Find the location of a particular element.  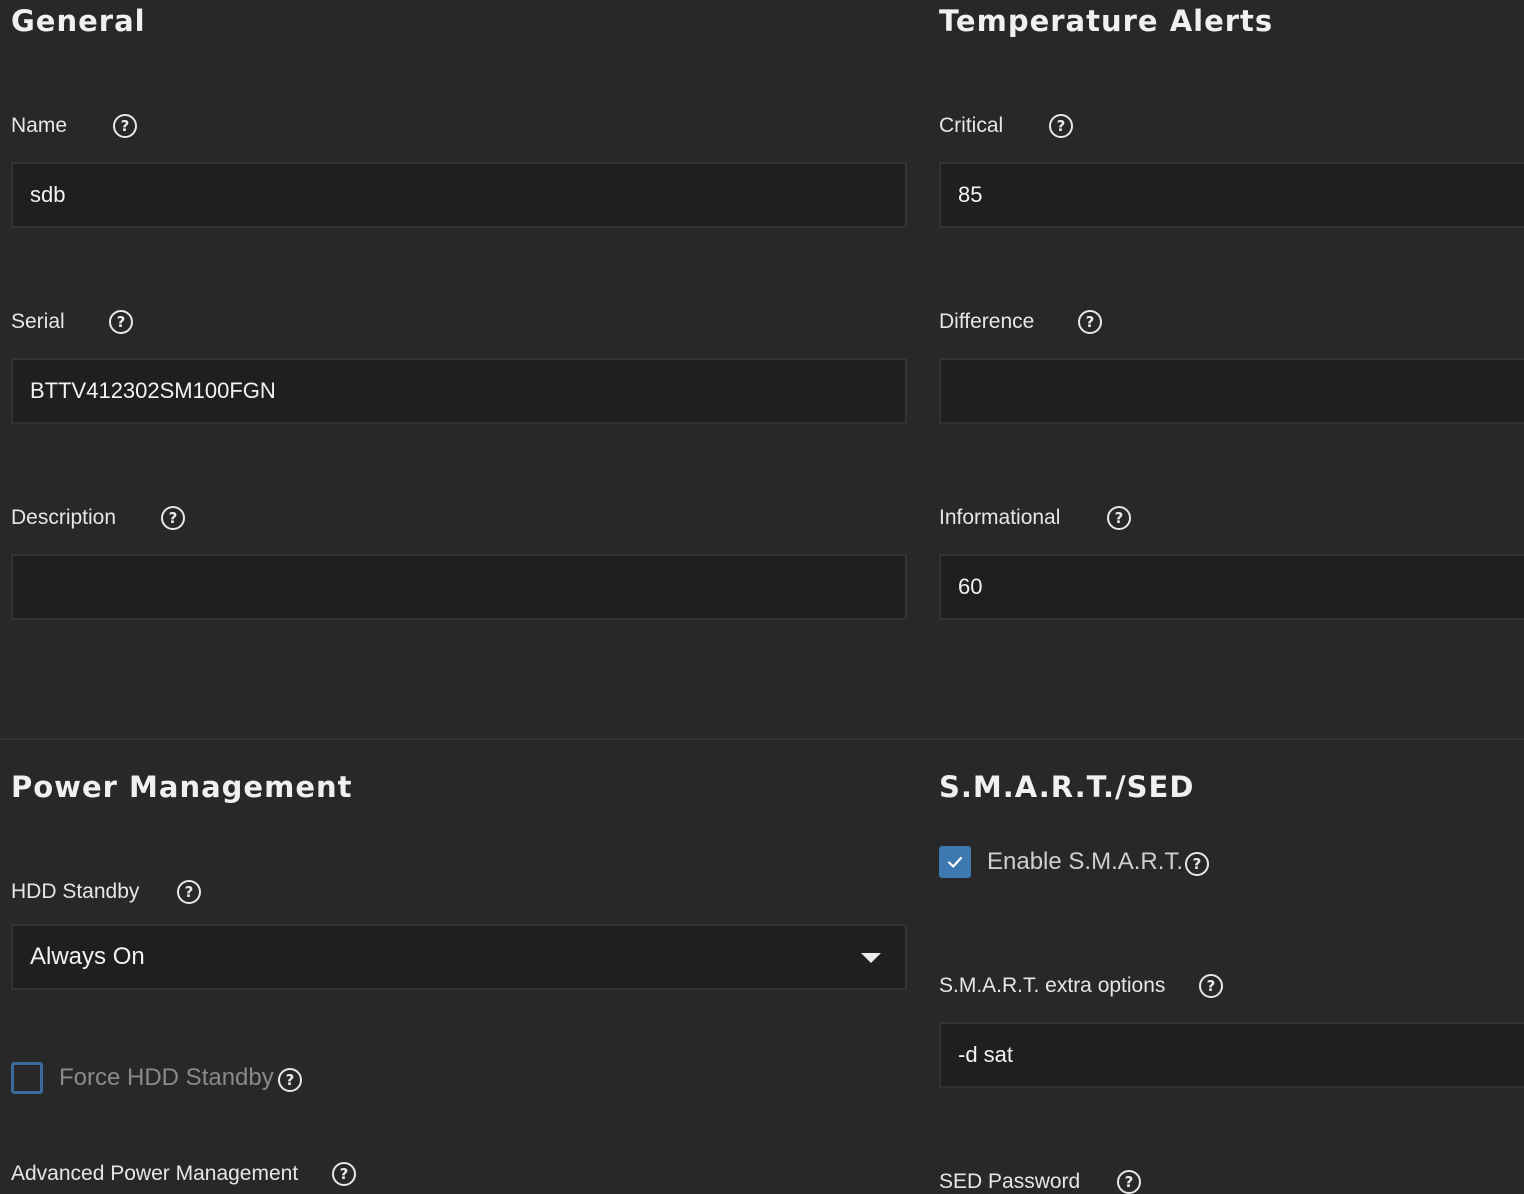

caret-down-icon is located at coordinates (871, 958).